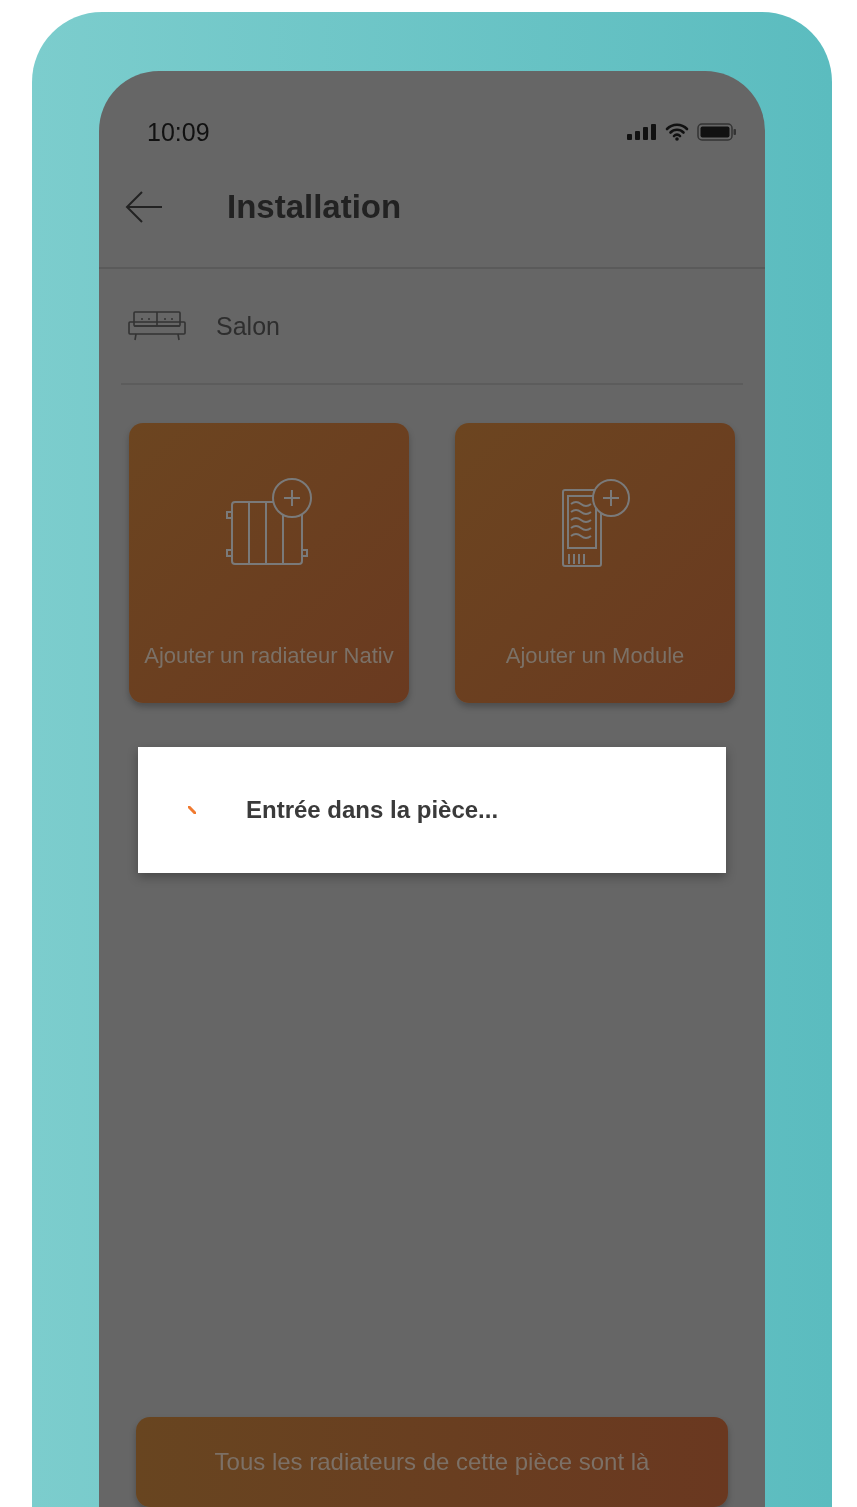 Image resolution: width=857 pixels, height=1507 pixels. What do you see at coordinates (432, 1462) in the screenshot?
I see `confirm-button: Tous les radiateurs de cette pièce sont là` at bounding box center [432, 1462].